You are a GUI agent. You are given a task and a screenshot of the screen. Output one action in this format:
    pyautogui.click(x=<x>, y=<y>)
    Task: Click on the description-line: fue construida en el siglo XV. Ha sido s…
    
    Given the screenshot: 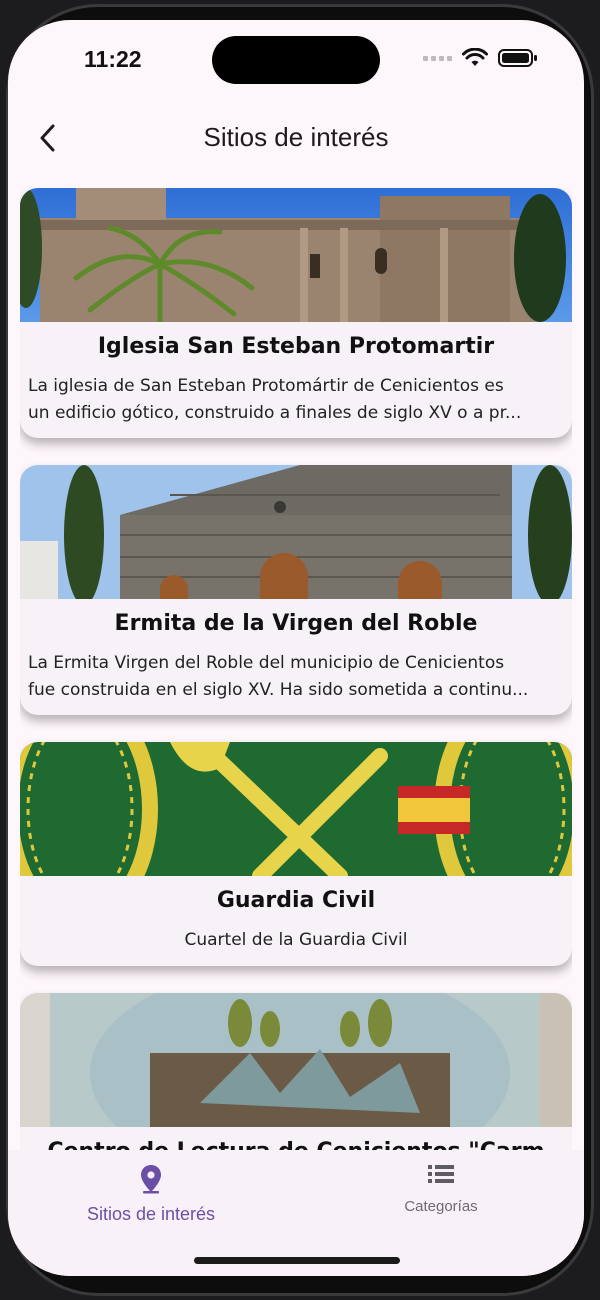 What is the action you would take?
    pyautogui.click(x=278, y=690)
    